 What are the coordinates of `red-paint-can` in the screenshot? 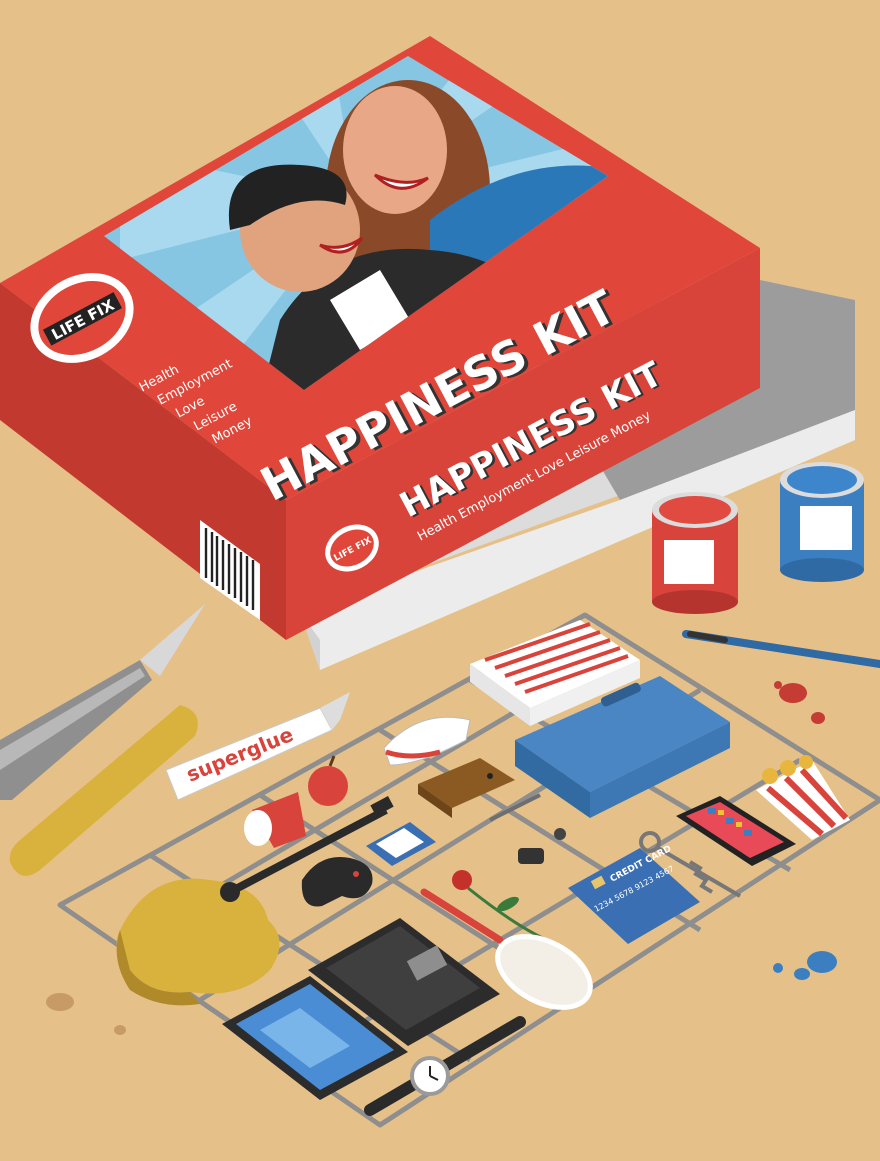 It's located at (695, 553).